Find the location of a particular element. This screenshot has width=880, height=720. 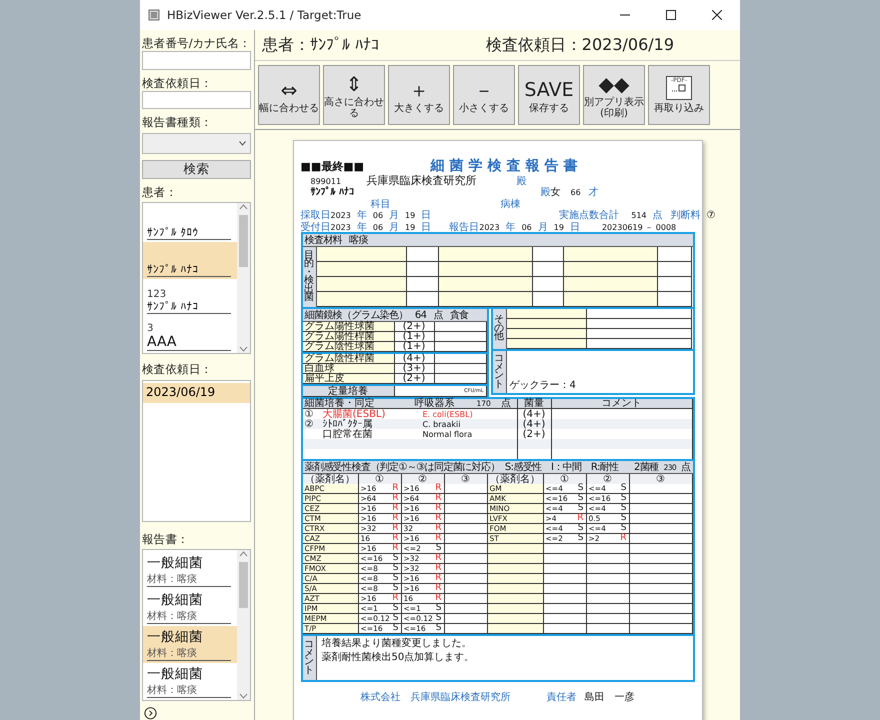

header-text: 細菌培養・同定 is located at coordinates (339, 403).